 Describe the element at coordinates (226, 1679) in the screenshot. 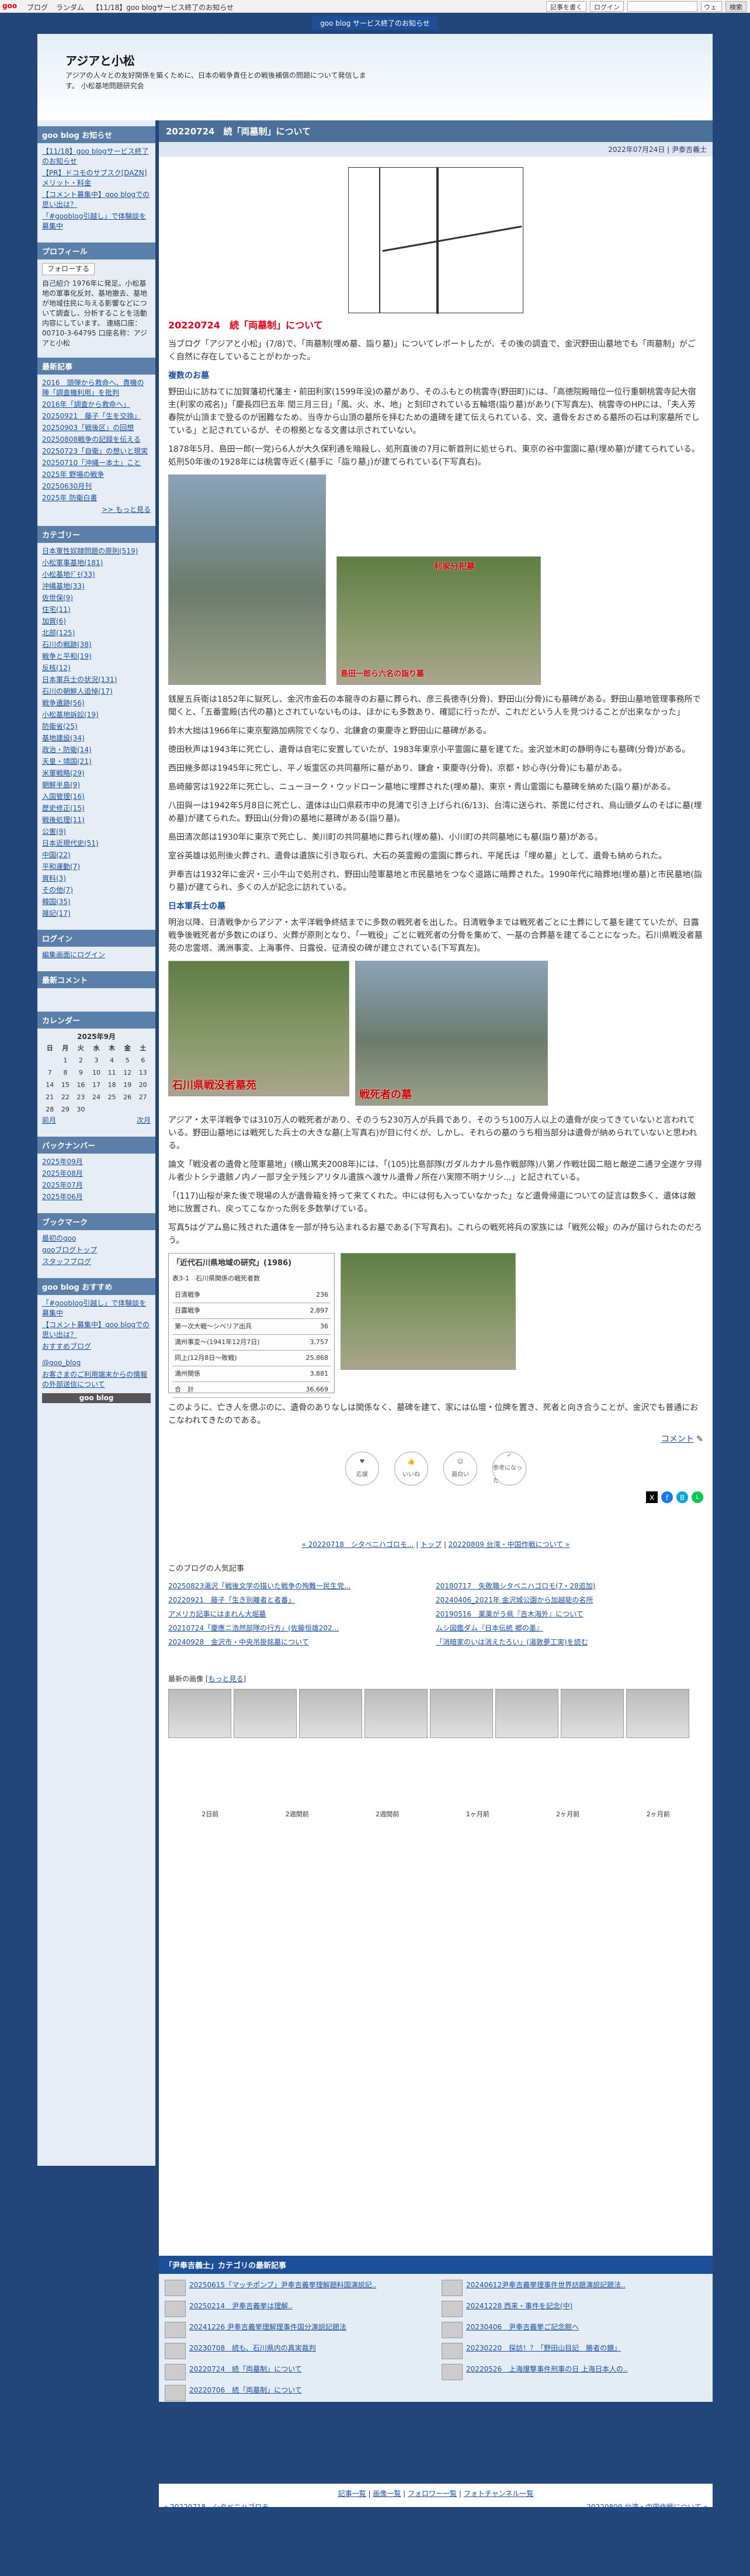

I see `recent-images-more: [もっと見る]` at that location.